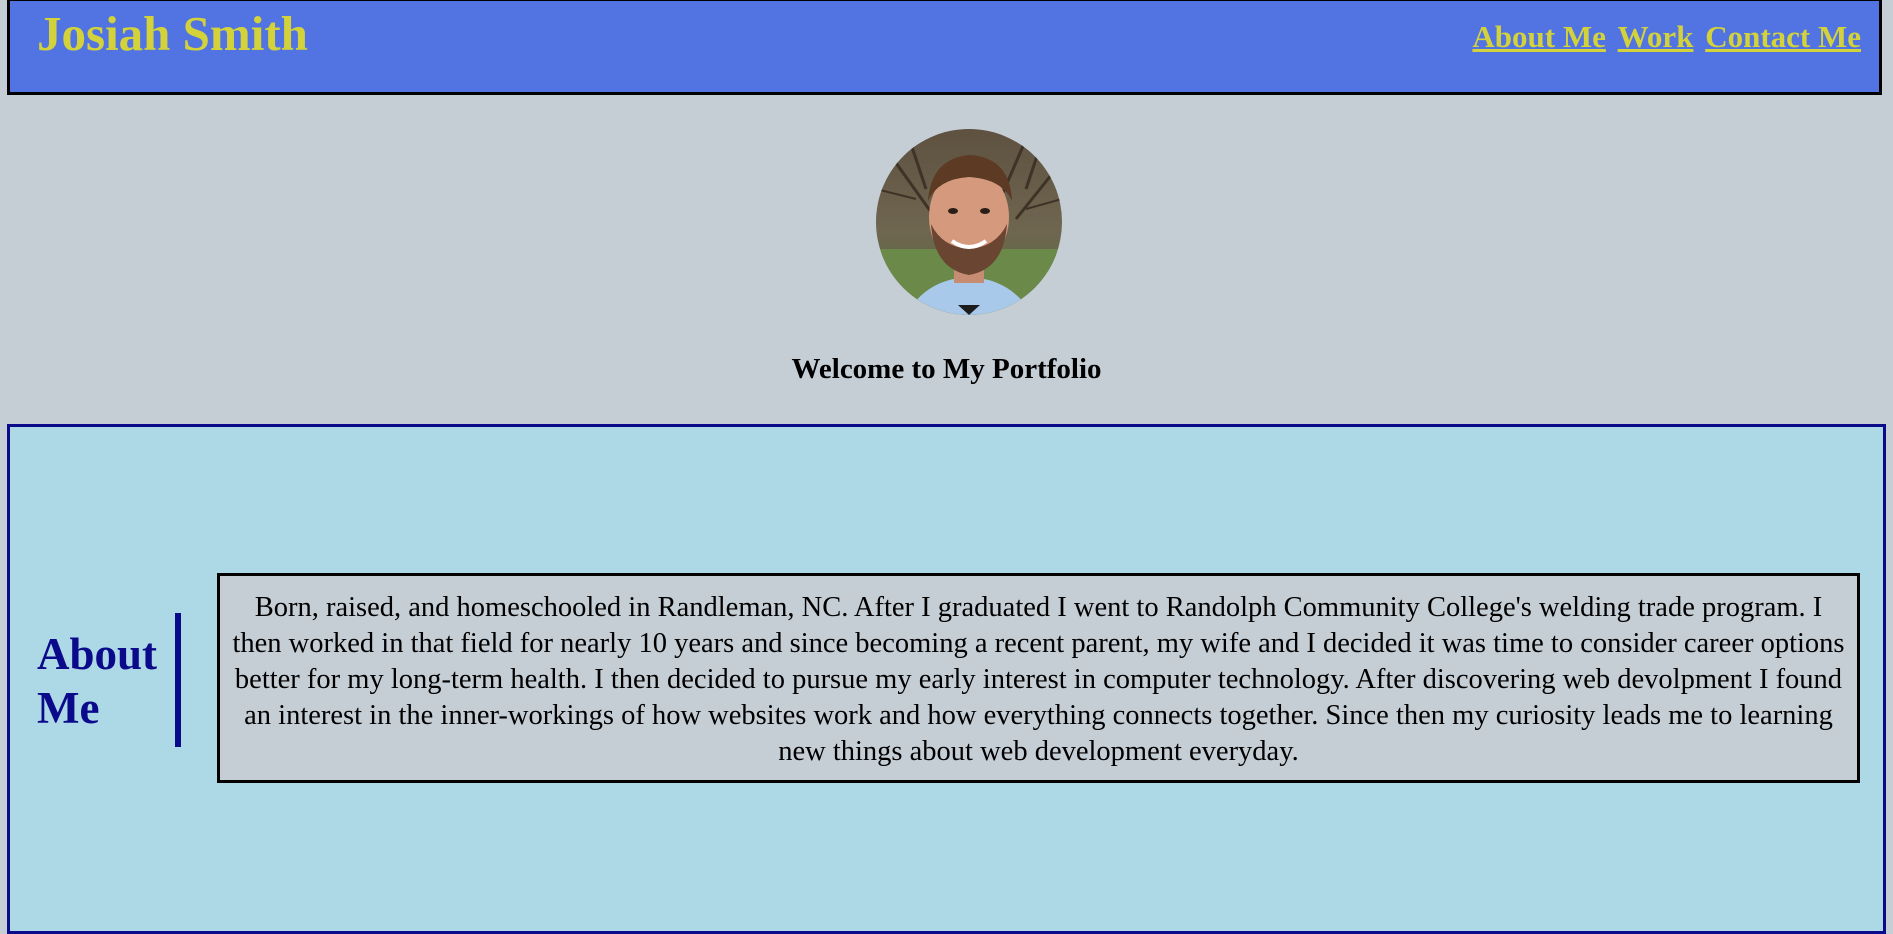 This screenshot has width=1893, height=934. I want to click on nav-link-contact-me: Contact Me, so click(1783, 36).